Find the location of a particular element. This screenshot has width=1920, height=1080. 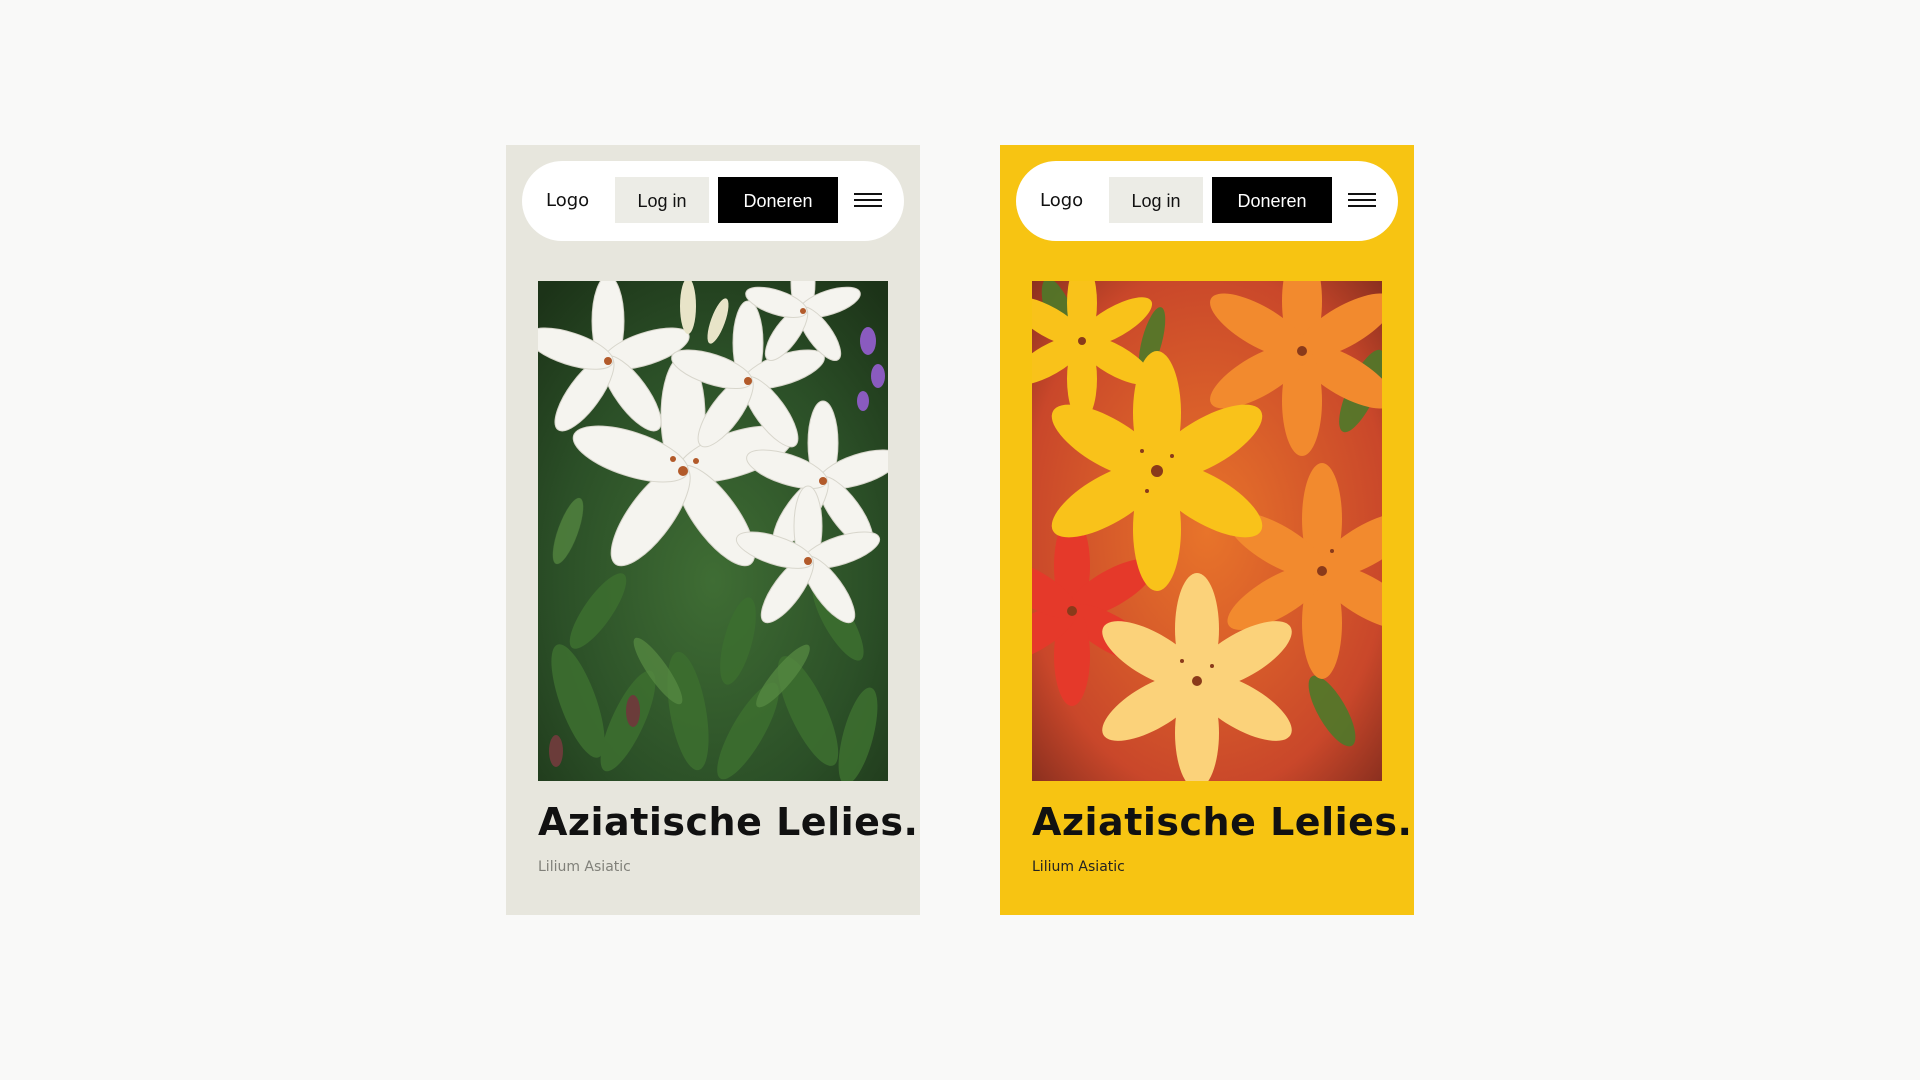

white-lilies-photo is located at coordinates (713, 531).